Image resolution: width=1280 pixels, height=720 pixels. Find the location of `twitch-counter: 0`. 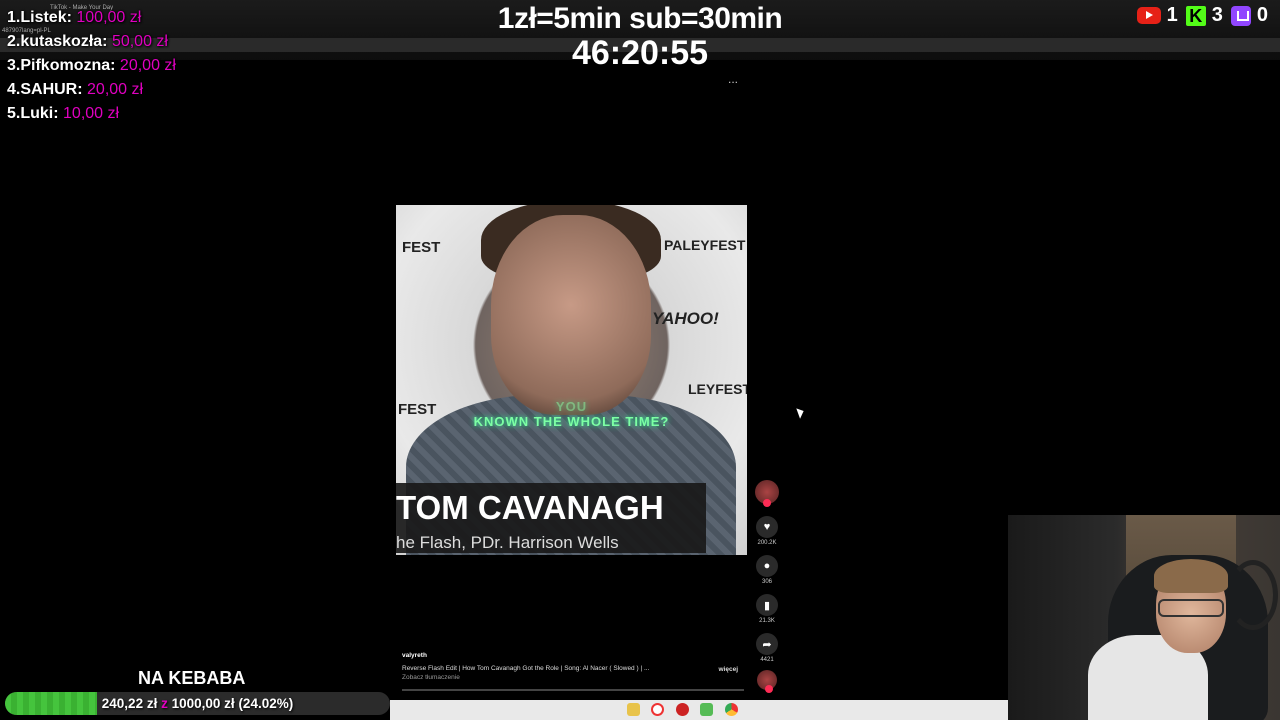

twitch-counter: 0 is located at coordinates (1249, 15).